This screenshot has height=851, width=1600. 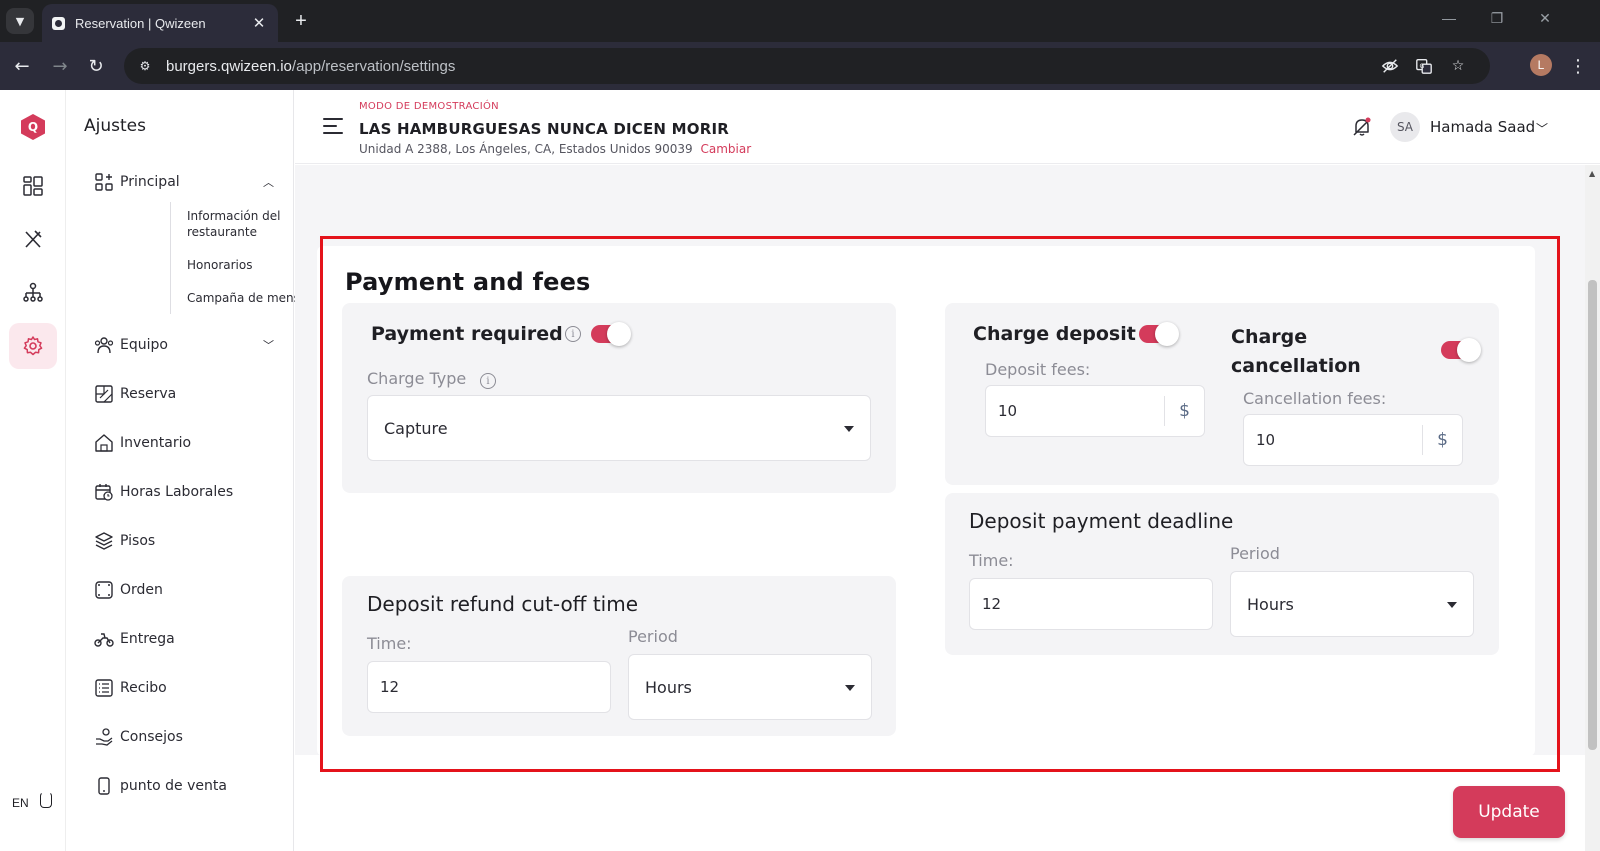 I want to click on nav-entrega-label: Entrega, so click(x=147, y=639).